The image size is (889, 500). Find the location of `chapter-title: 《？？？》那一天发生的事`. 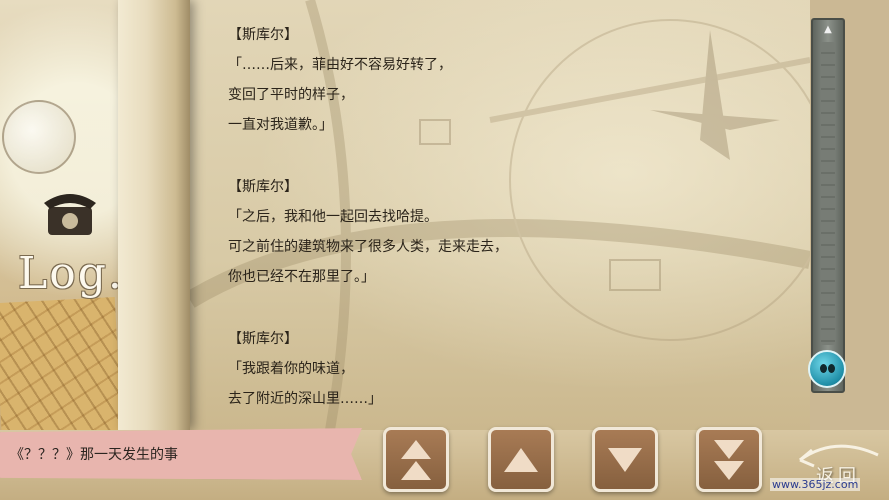

chapter-title: 《？？？》那一天发生的事 is located at coordinates (94, 455).